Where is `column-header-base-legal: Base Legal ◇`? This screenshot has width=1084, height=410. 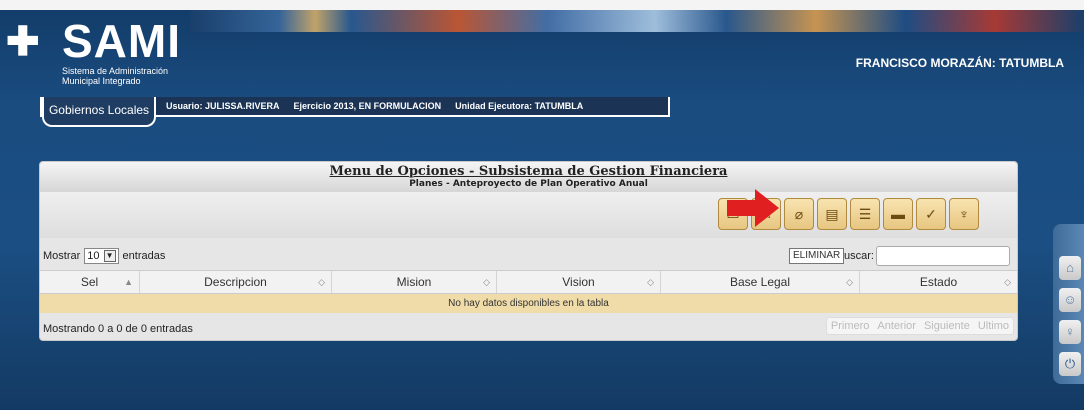 column-header-base-legal: Base Legal ◇ is located at coordinates (760, 282).